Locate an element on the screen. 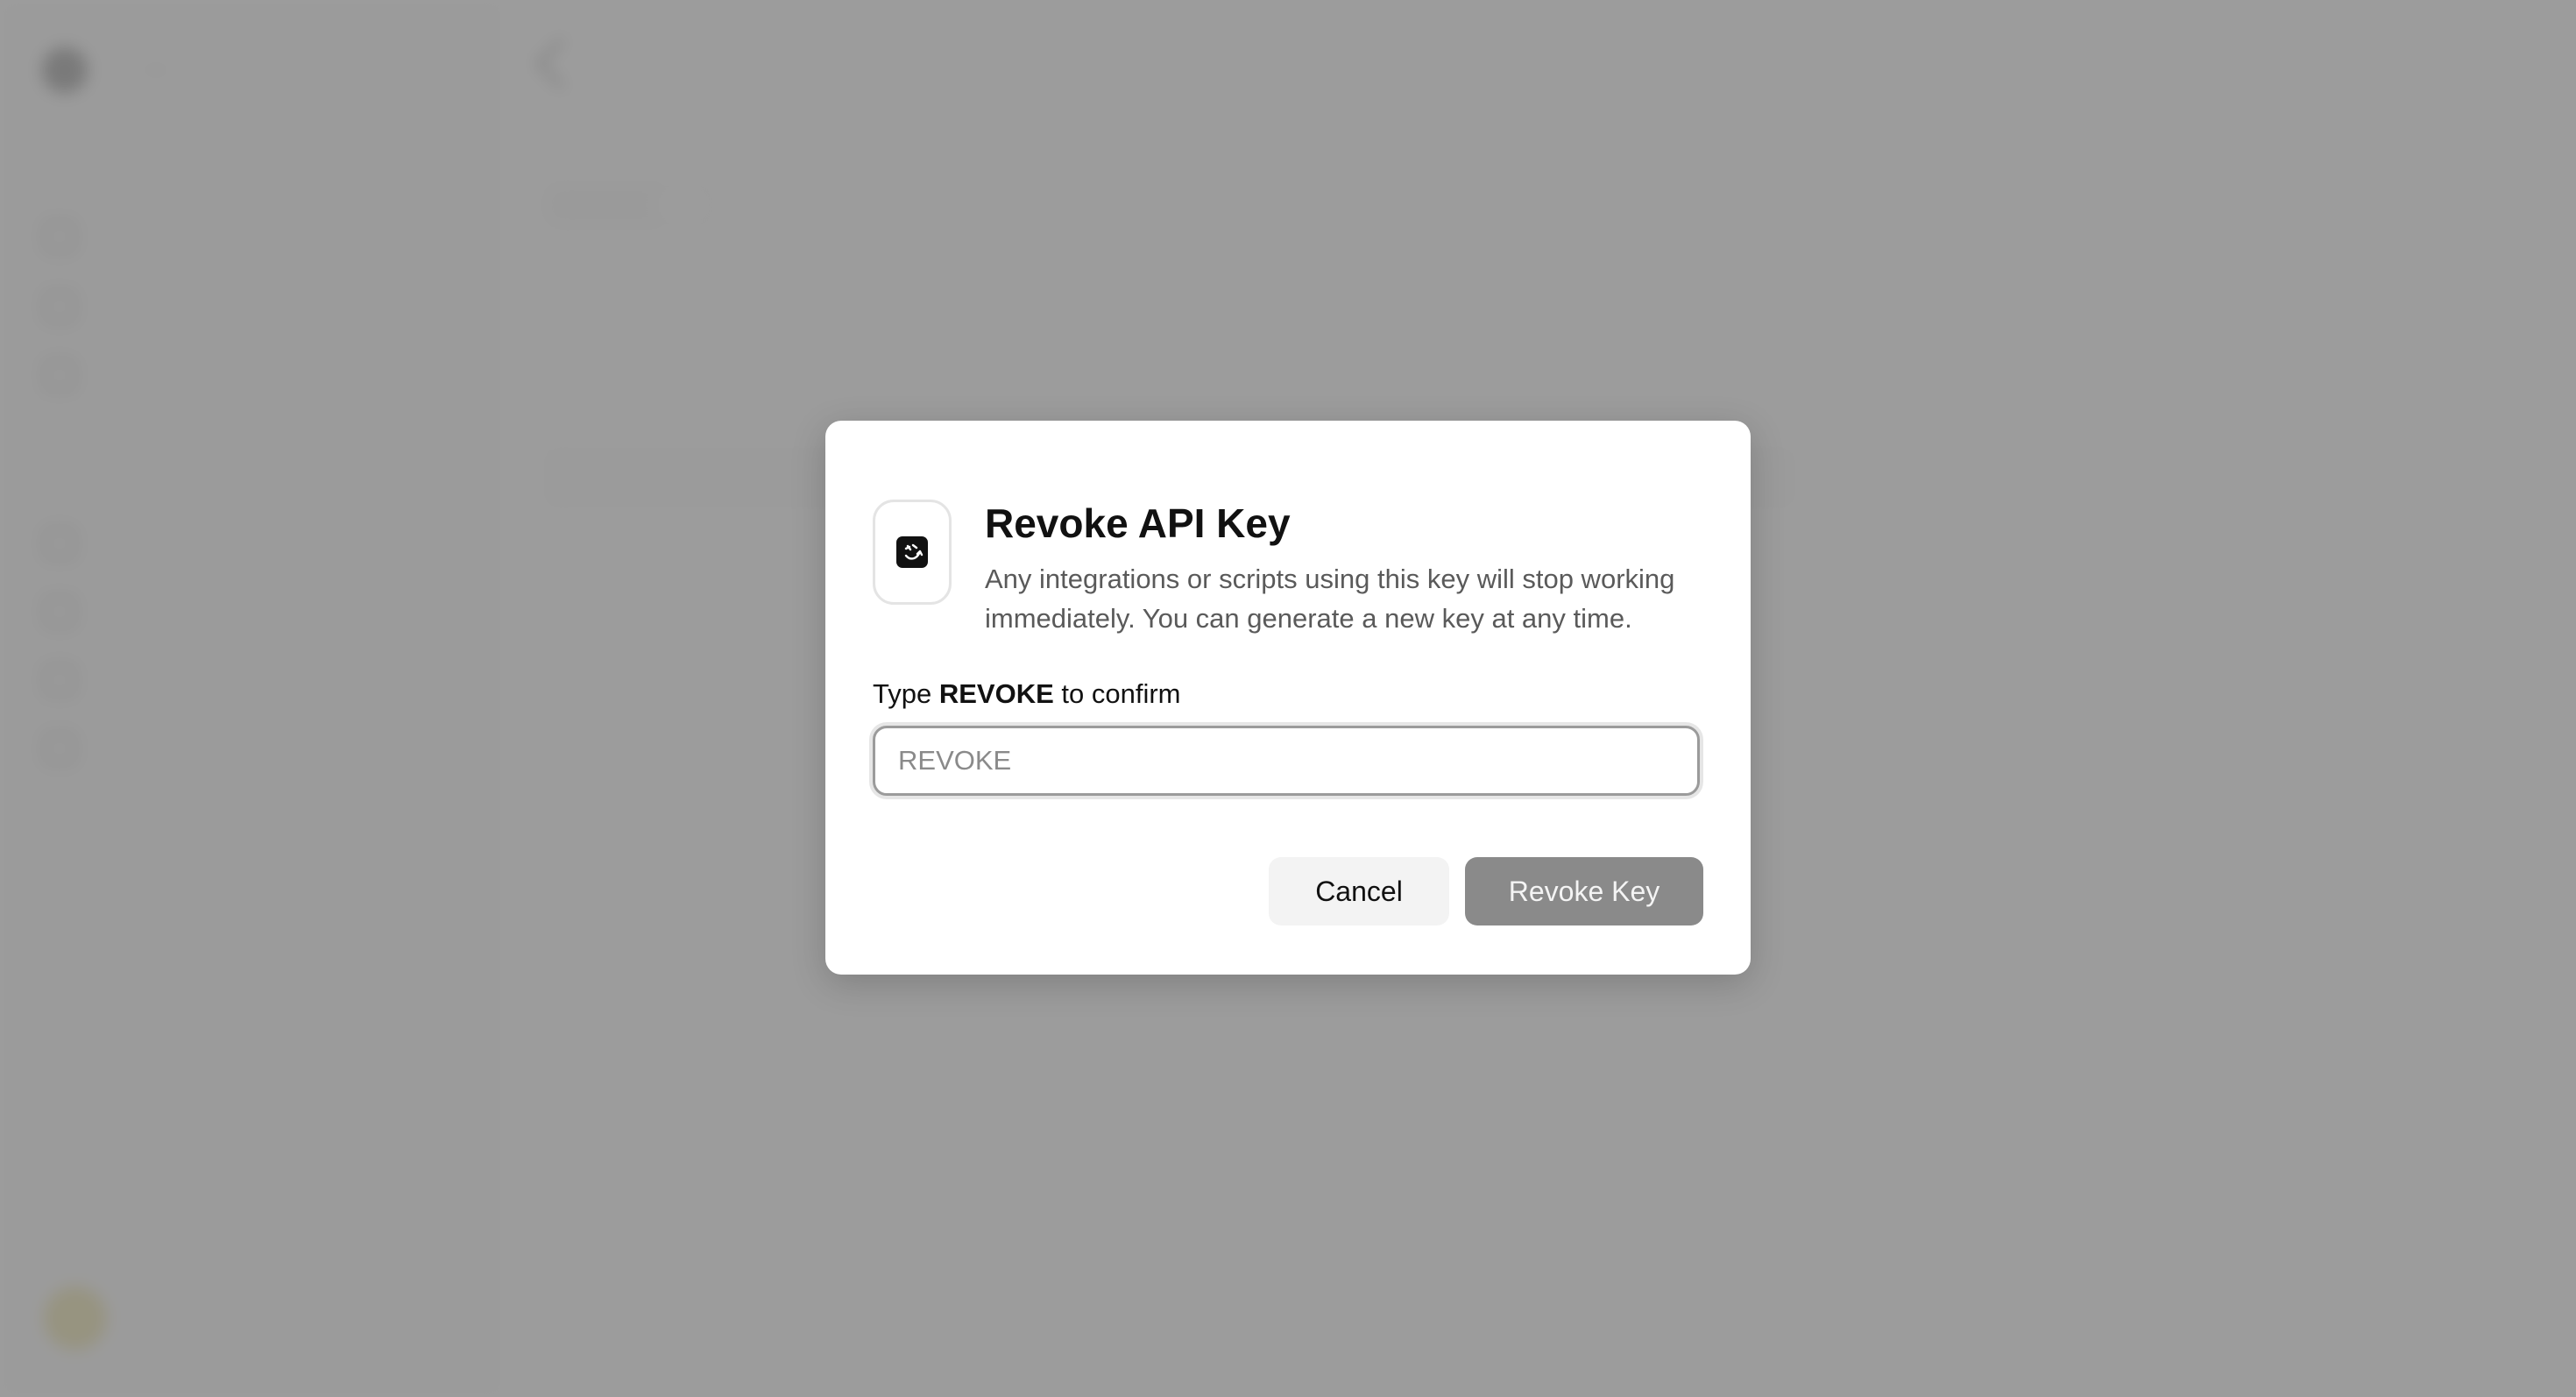  confirm-label: Type REVOKE to confirm is located at coordinates (1027, 694).